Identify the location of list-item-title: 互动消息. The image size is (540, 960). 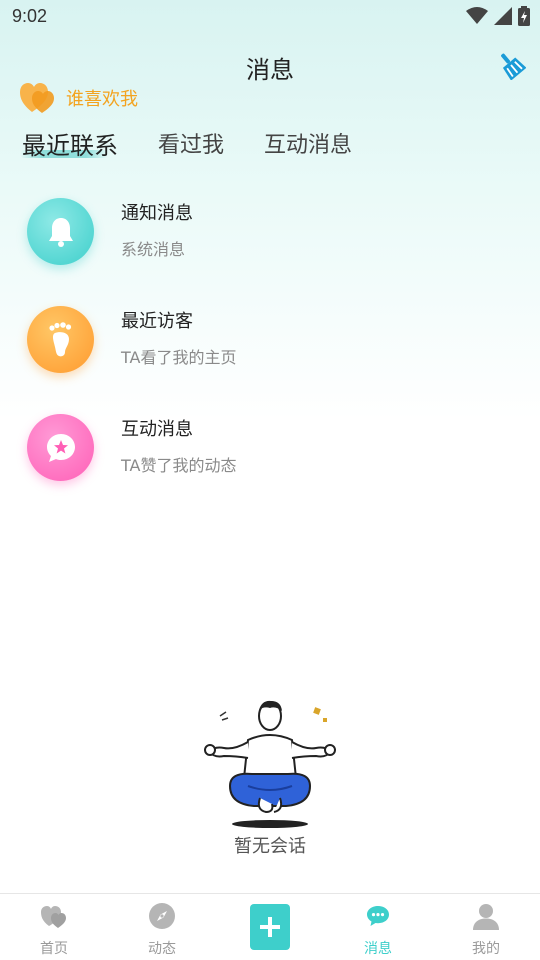
(157, 429).